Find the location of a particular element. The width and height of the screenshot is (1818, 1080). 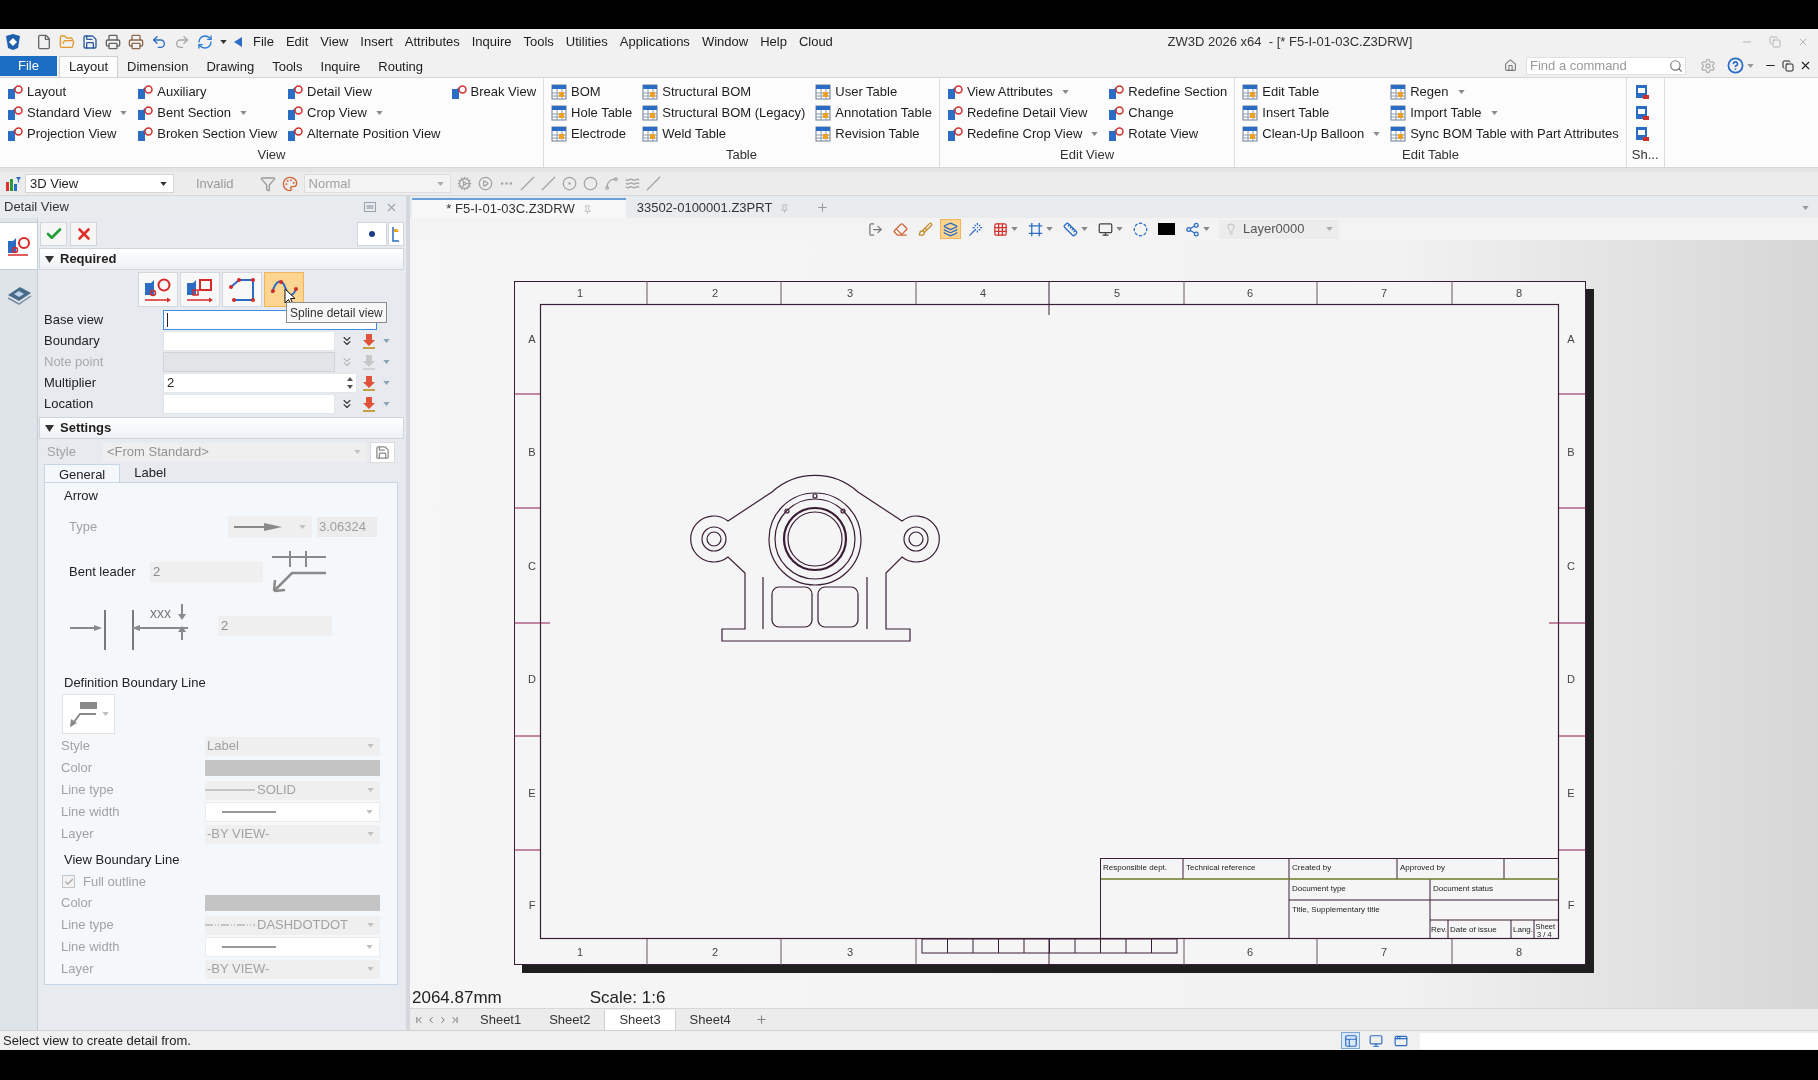

ribbon-button: Sync BOM Table with Part Attributes is located at coordinates (1504, 133).